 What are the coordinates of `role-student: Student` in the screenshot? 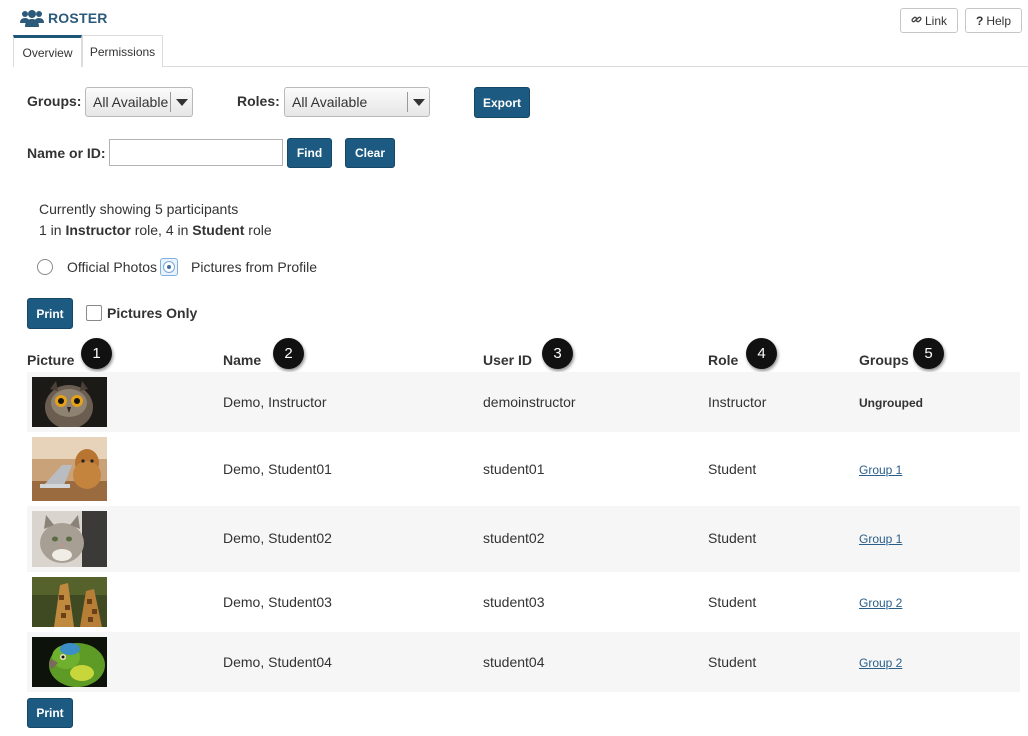 It's located at (218, 230).